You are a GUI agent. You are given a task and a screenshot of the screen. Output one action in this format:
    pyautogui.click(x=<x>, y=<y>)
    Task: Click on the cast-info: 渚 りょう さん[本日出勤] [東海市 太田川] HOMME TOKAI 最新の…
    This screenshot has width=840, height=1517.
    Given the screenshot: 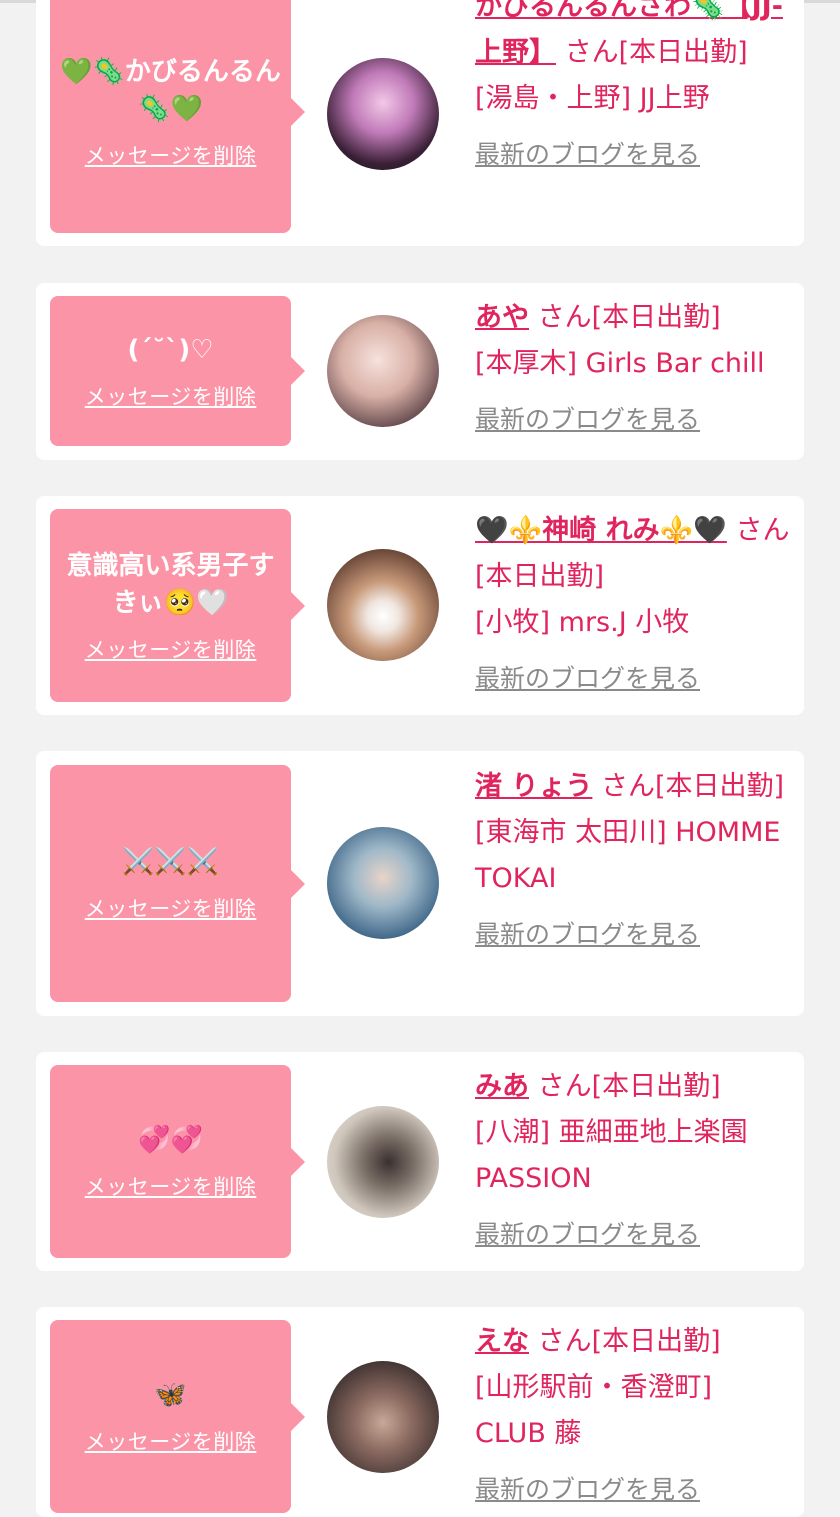 What is the action you would take?
    pyautogui.click(x=632, y=861)
    